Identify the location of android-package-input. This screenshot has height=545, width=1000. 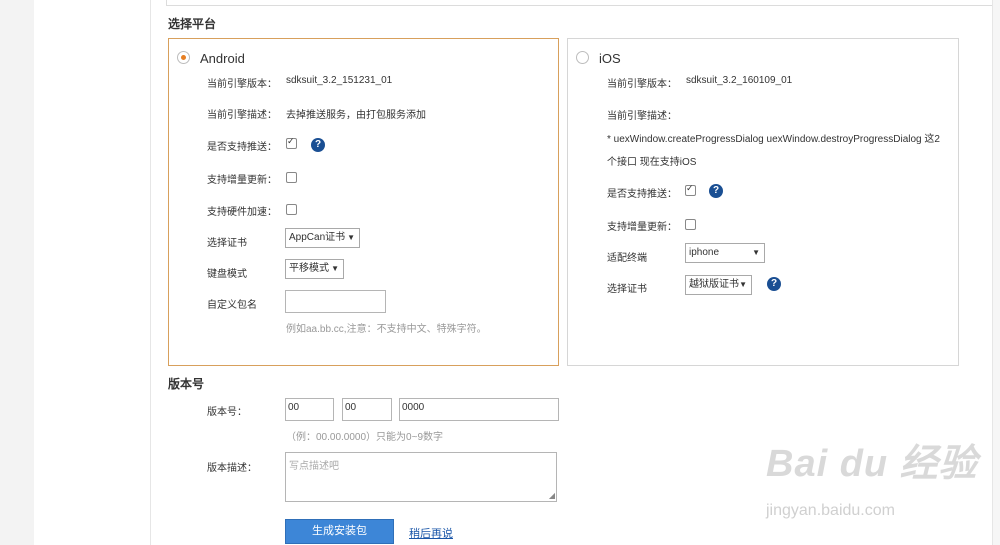
(335, 301).